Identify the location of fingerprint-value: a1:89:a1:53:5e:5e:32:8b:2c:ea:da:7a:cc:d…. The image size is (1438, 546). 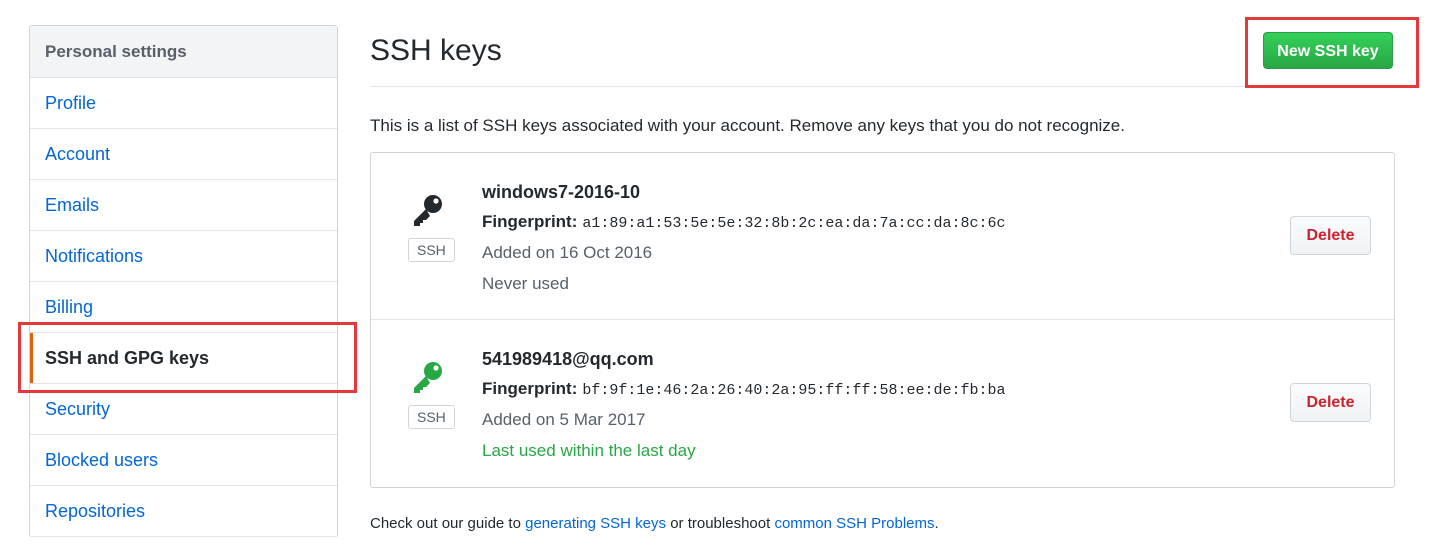
(794, 223).